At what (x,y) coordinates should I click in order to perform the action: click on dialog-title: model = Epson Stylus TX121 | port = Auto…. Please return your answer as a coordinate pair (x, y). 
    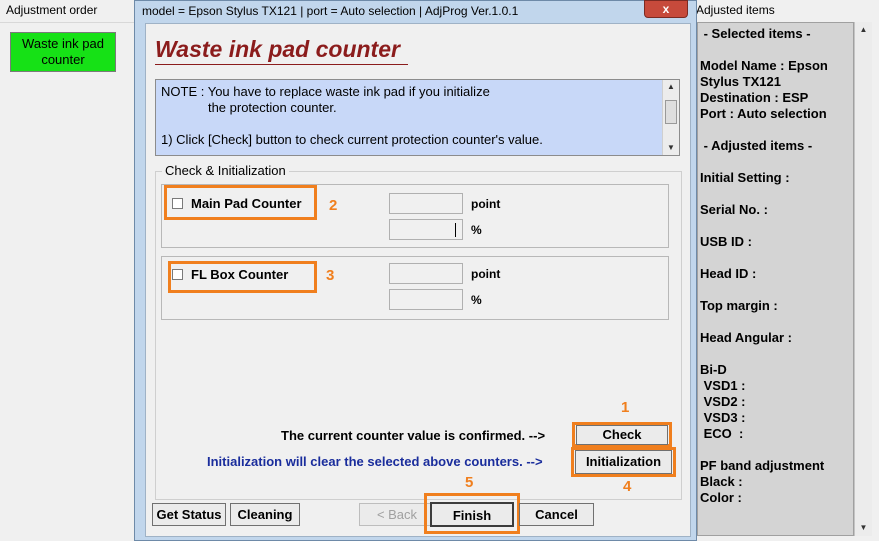
    Looking at the image, I should click on (330, 11).